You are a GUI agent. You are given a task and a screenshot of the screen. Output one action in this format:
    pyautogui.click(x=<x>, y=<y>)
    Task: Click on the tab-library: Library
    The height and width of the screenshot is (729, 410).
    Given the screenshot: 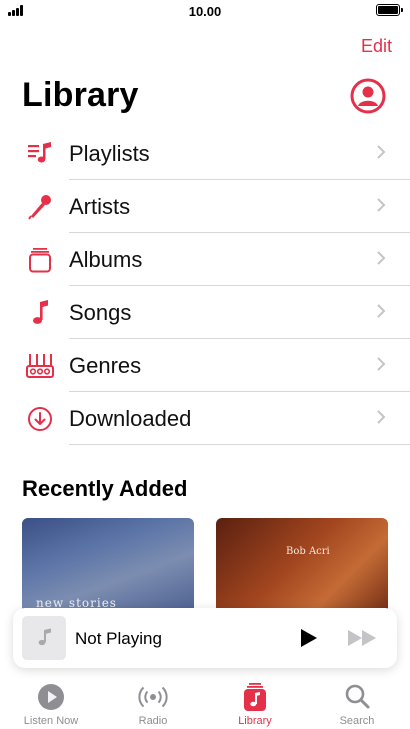 What is the action you would take?
    pyautogui.click(x=255, y=701)
    